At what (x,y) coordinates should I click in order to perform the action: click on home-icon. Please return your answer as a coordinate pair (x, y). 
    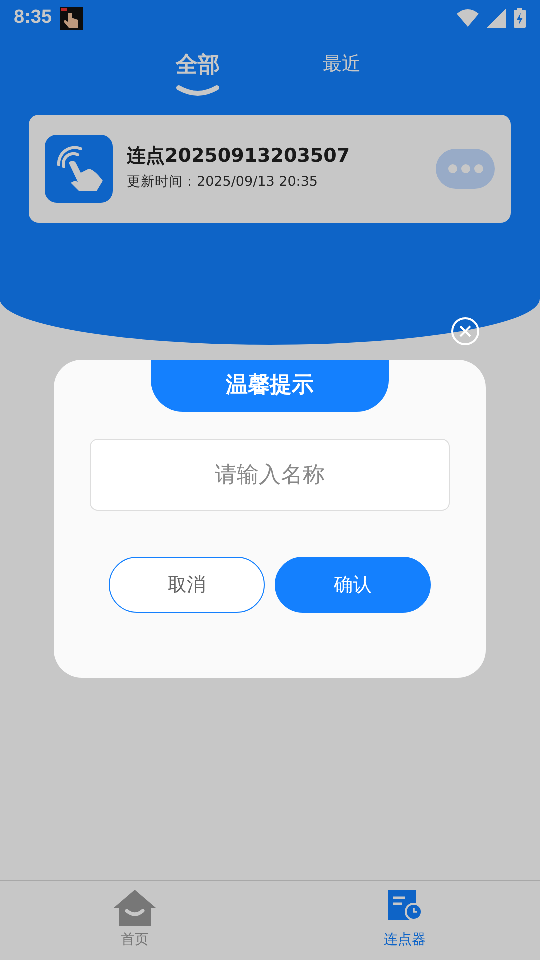
    Looking at the image, I should click on (135, 908).